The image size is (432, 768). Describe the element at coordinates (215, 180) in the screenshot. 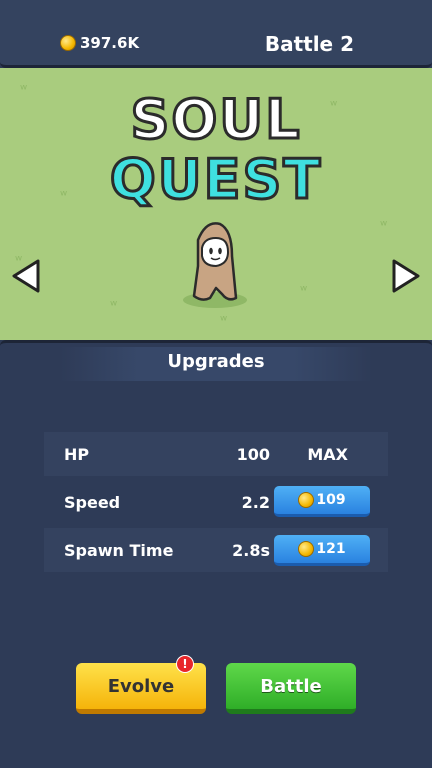

I see `game-title-quest: QUEST` at that location.